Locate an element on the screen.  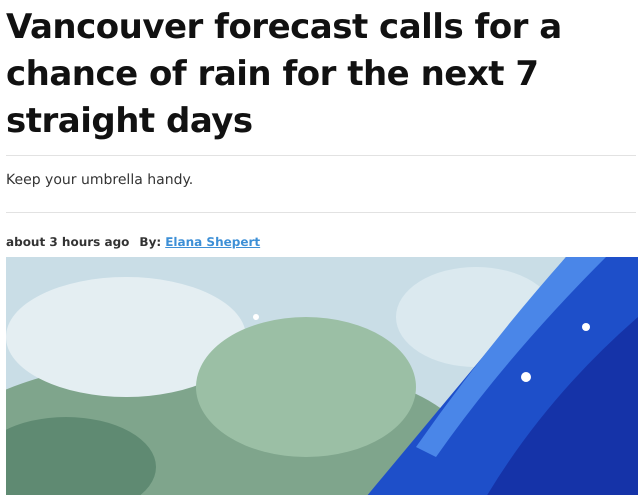
subheadline: Keep your umbrella handy. is located at coordinates (100, 180).